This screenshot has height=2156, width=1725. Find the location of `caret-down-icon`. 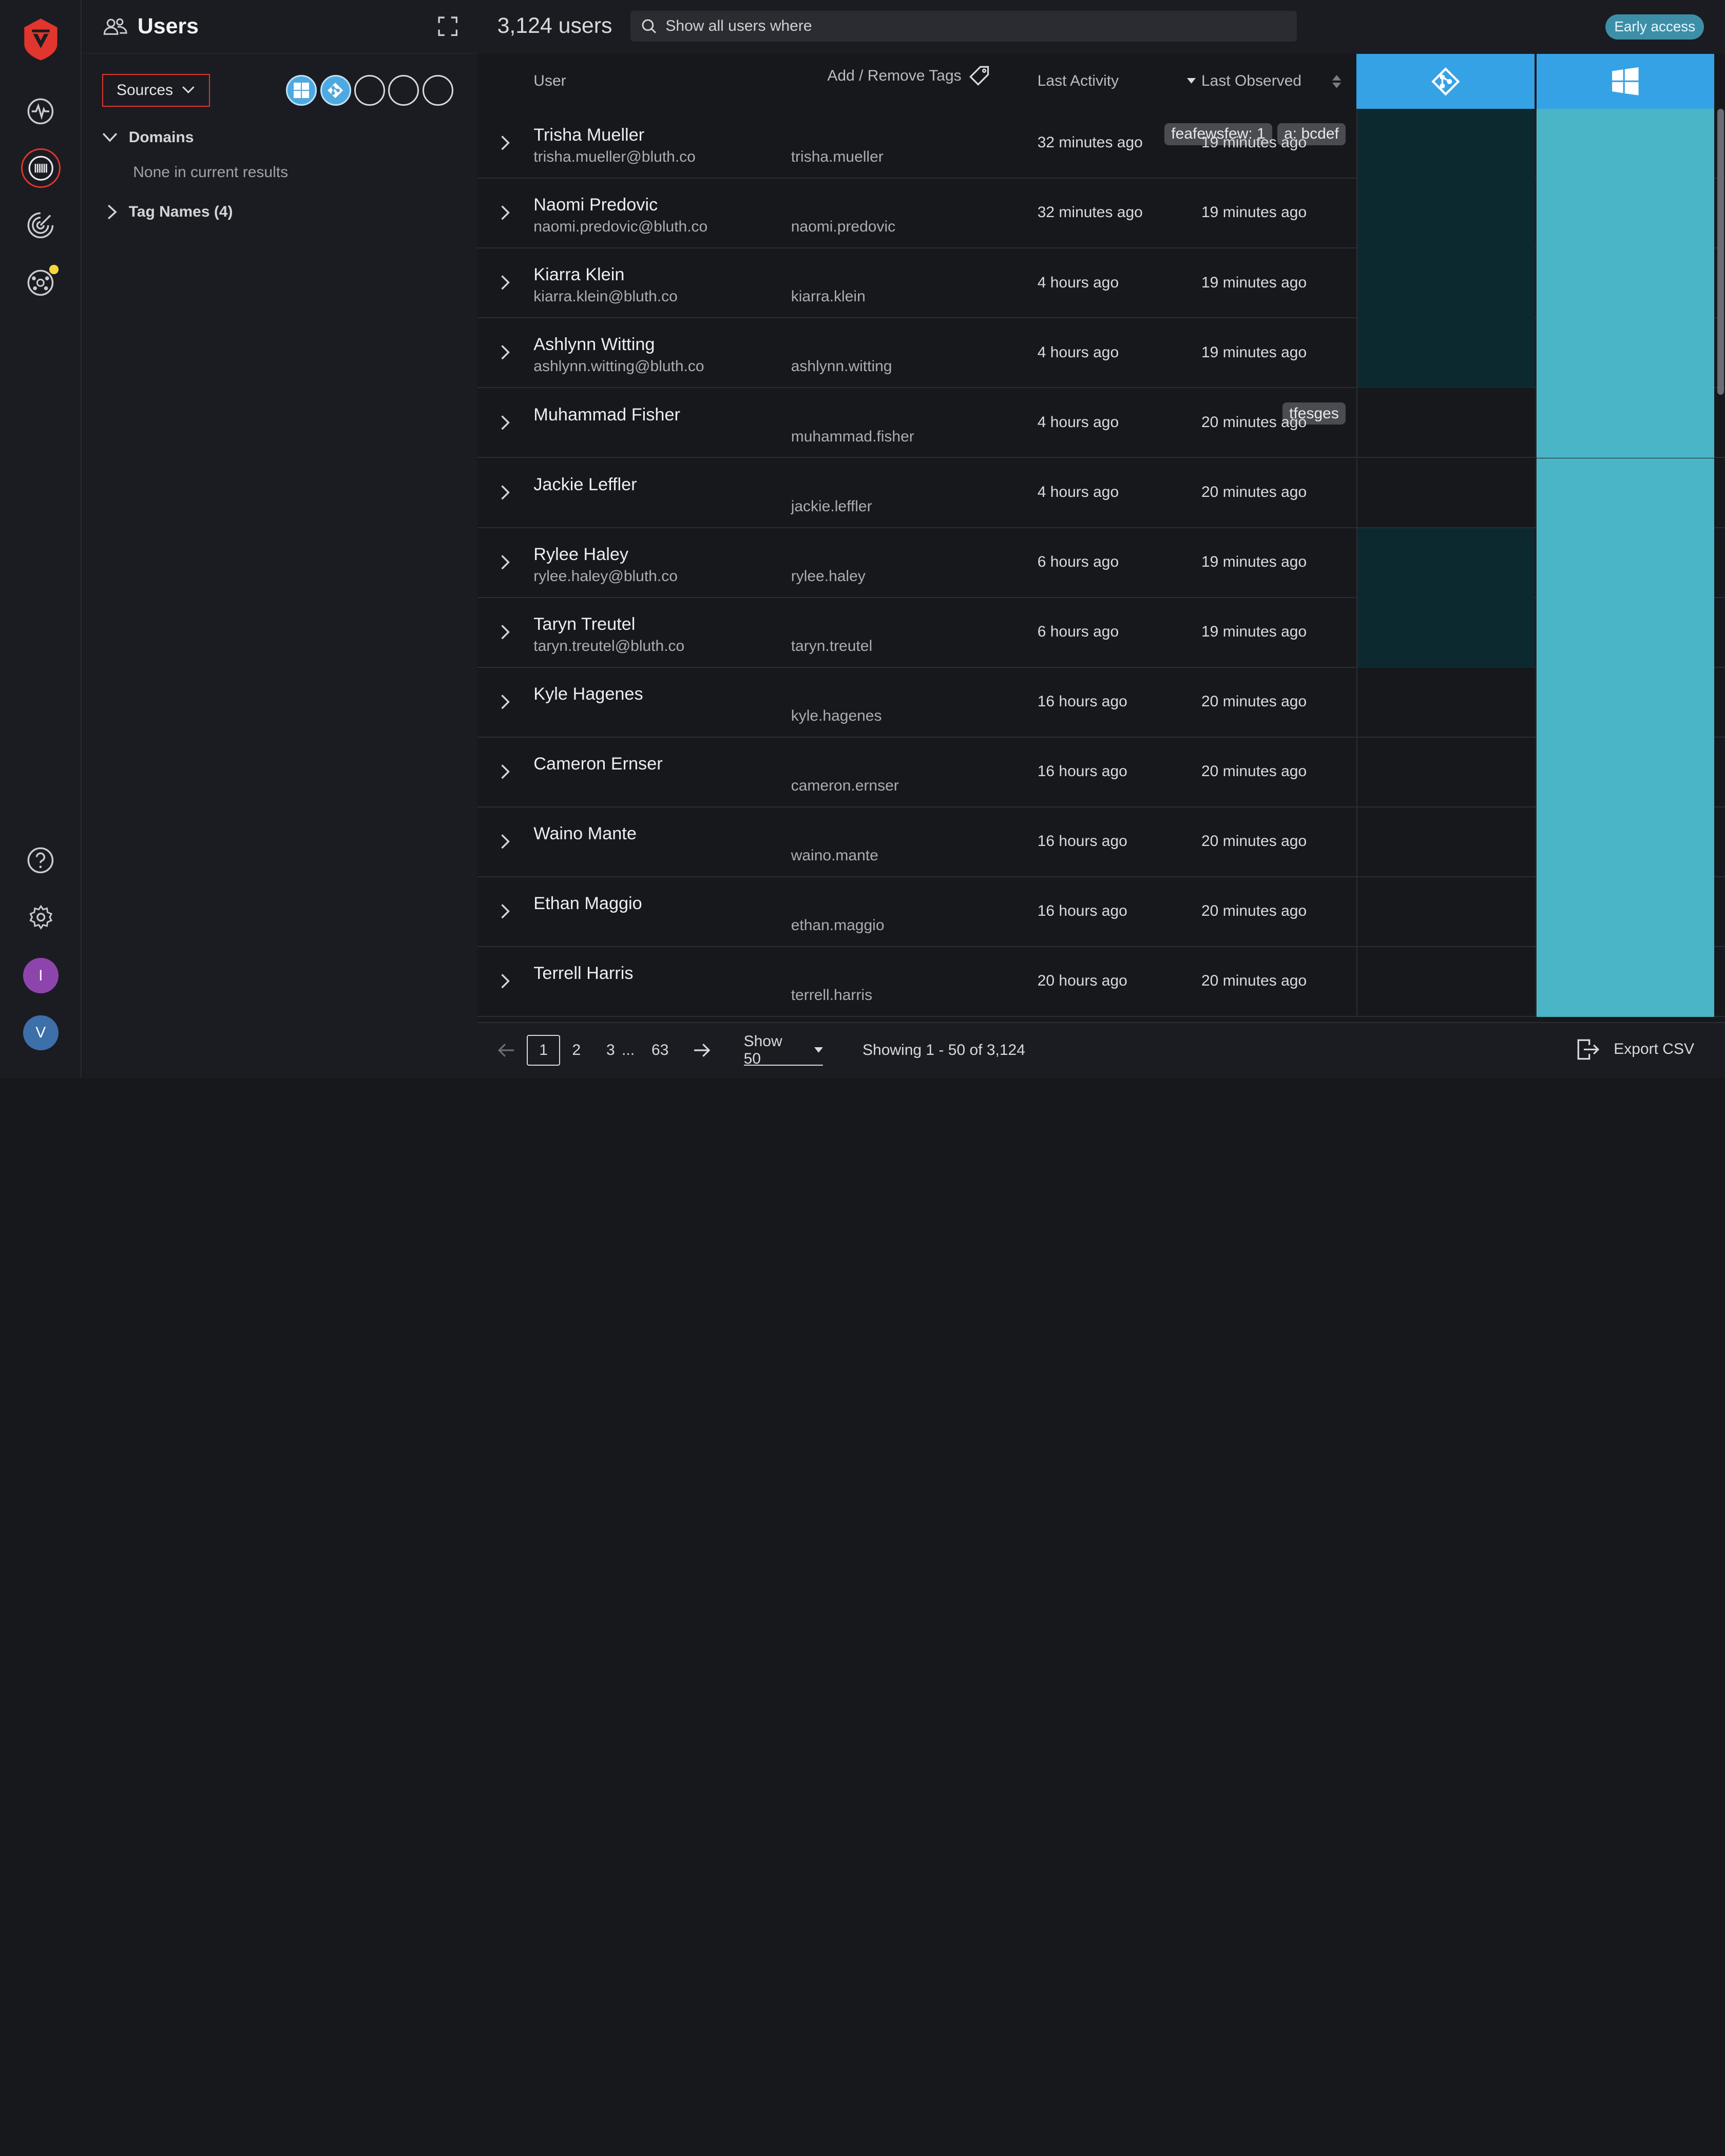

caret-down-icon is located at coordinates (818, 1050).